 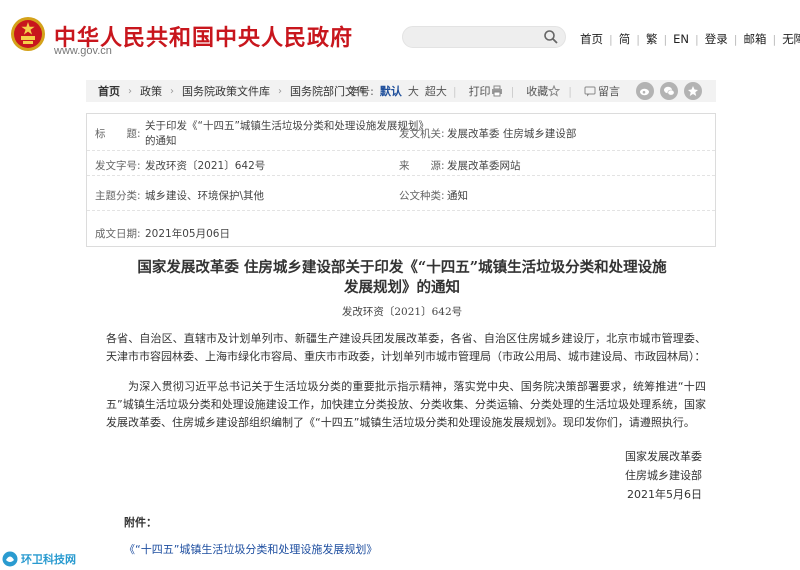 What do you see at coordinates (187, 234) in the screenshot?
I see `meta-date-value: 2021年05月06日` at bounding box center [187, 234].